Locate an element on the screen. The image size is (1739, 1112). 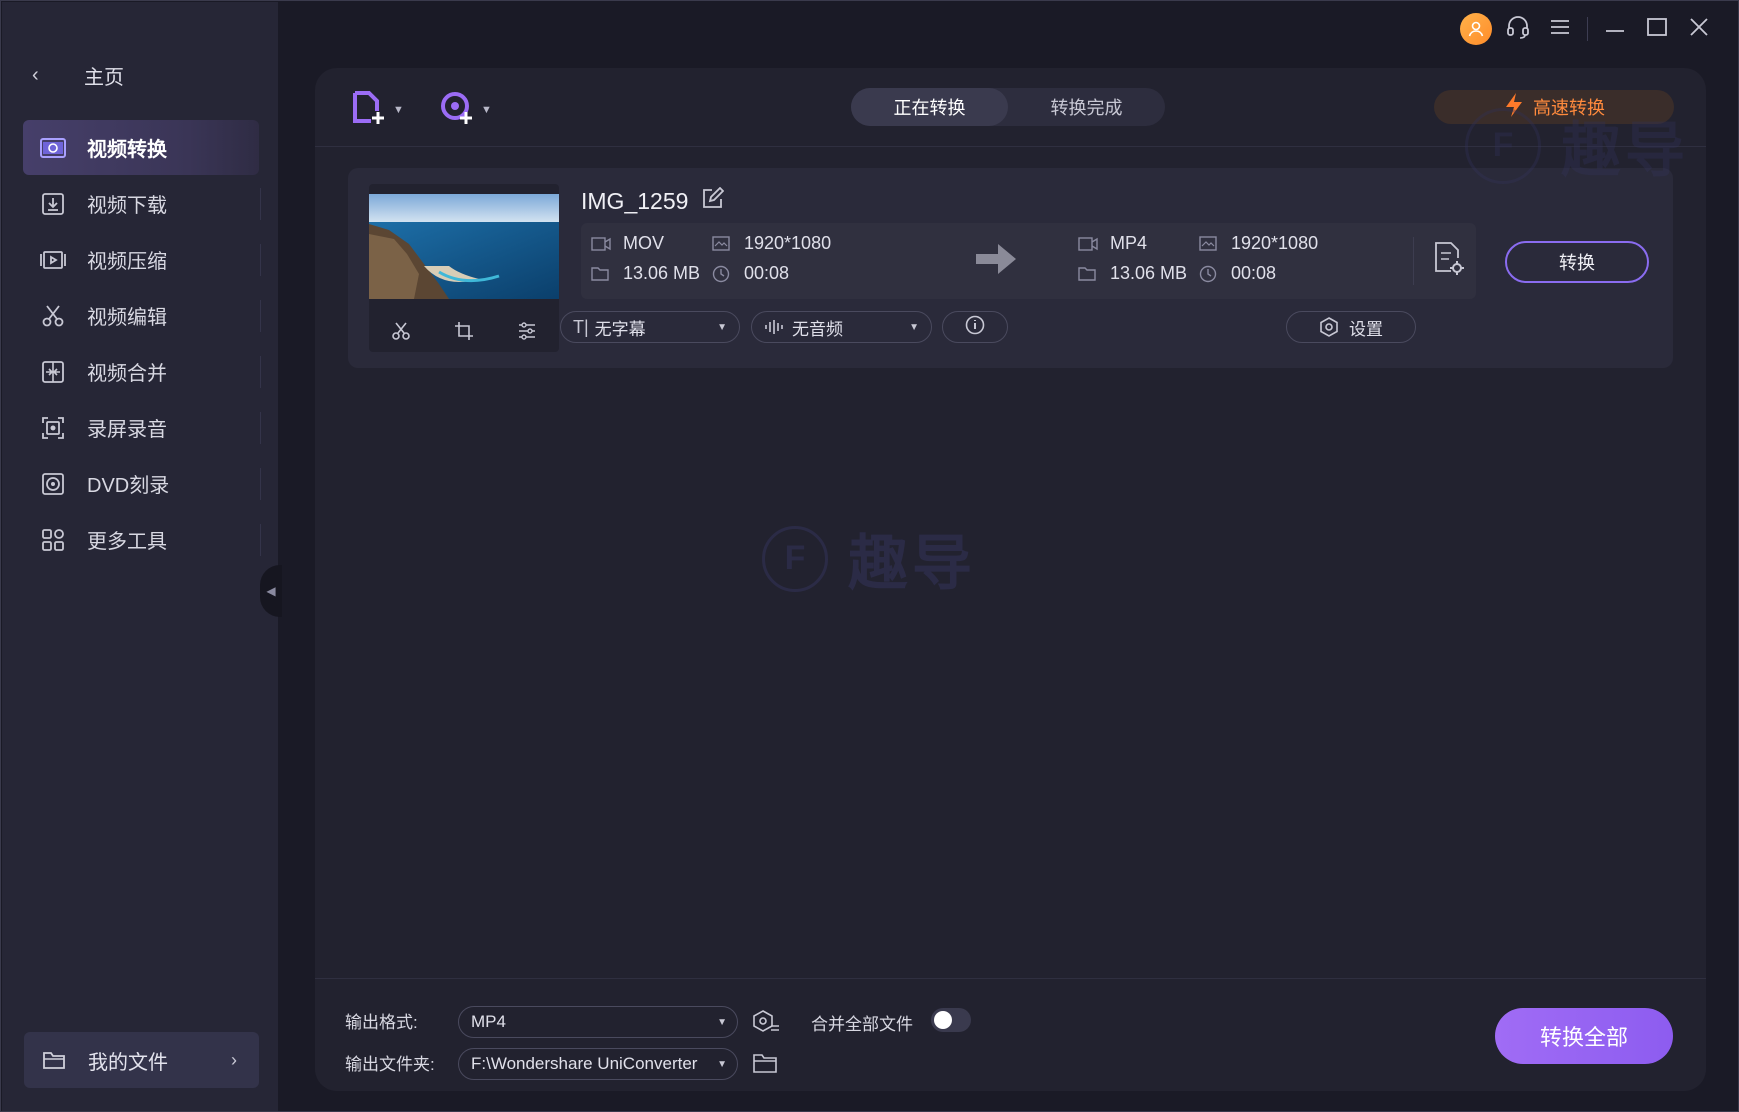
target-size: 13.06 MB is located at coordinates (1132, 273).